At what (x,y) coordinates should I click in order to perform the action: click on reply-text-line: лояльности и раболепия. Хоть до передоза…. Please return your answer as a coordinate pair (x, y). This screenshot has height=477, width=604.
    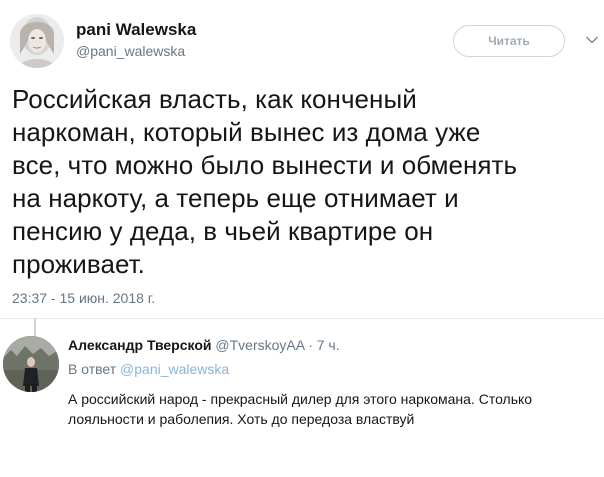
    Looking at the image, I should click on (241, 419).